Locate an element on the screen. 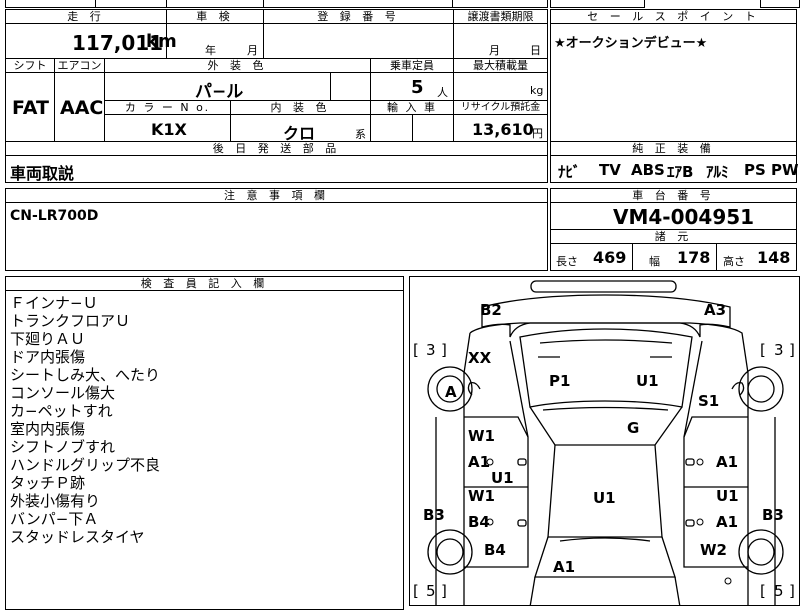  notes-field-header: 注 意 事 項 欄 is located at coordinates (276, 195).